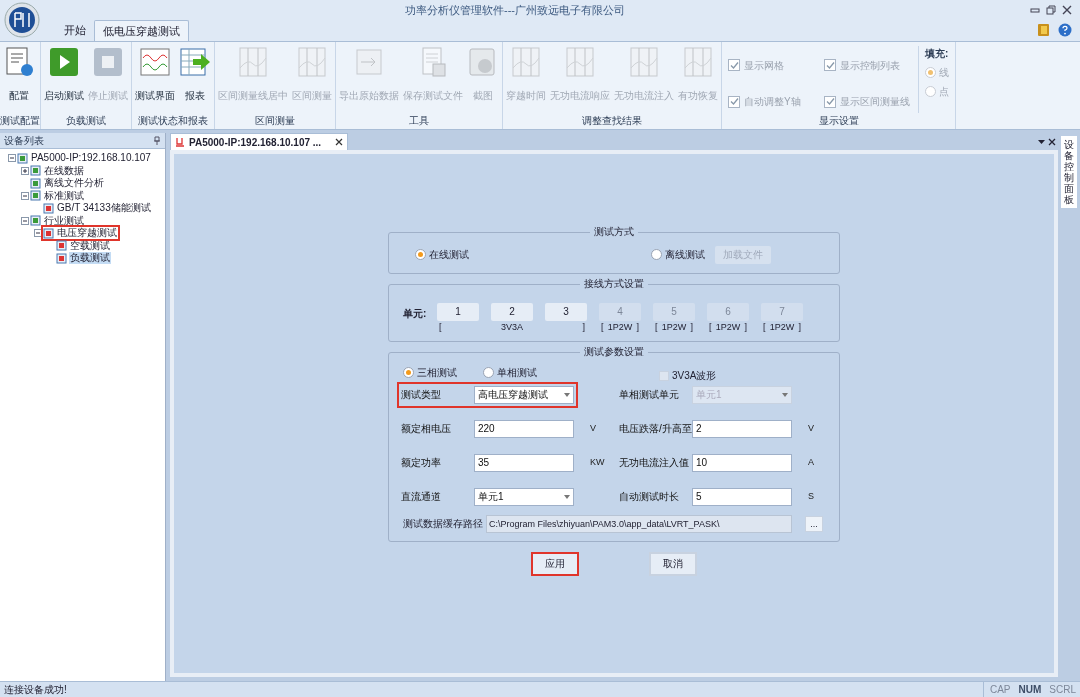 Image resolution: width=1080 pixels, height=697 pixels. I want to click on side-panel-tab: 设备控制面板, so click(1069, 172).